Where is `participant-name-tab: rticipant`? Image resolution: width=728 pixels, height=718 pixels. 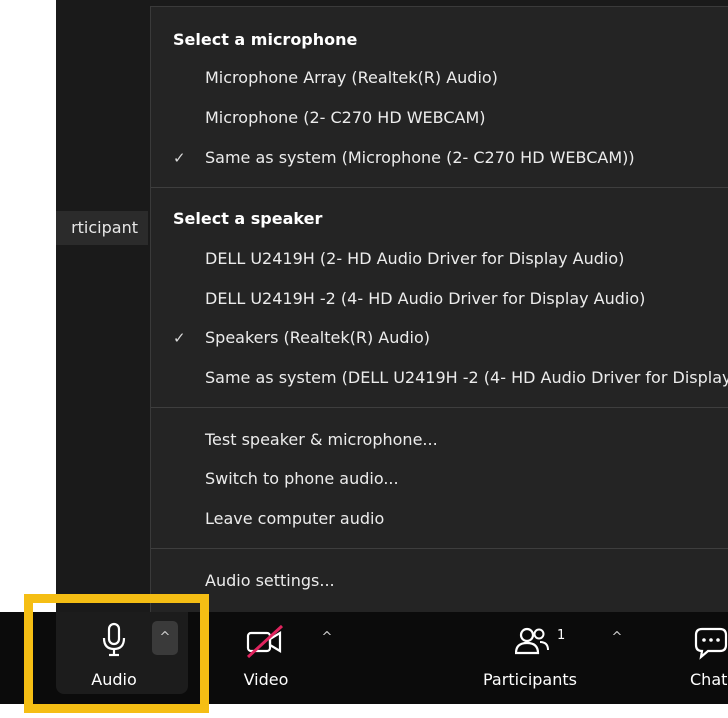
participant-name-tab: rticipant is located at coordinates (102, 228).